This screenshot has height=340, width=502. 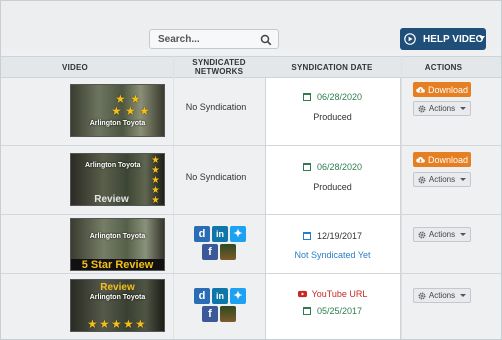 I want to click on play-circle-icon, so click(x=410, y=39).